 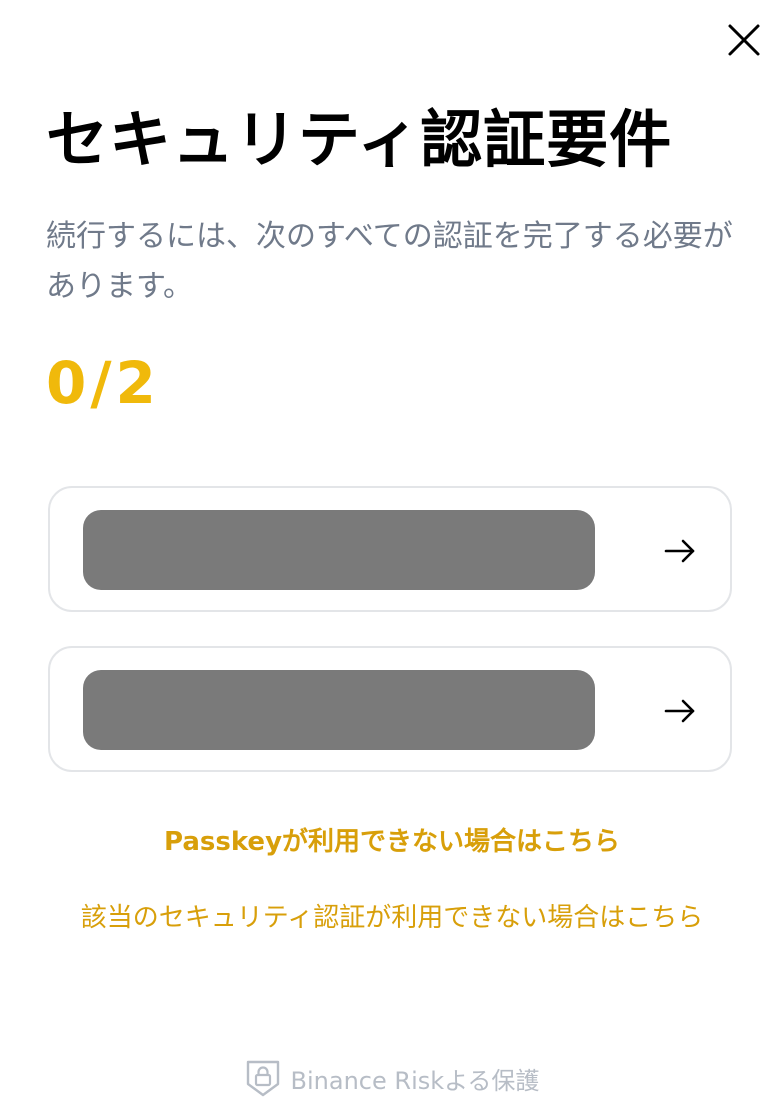 What do you see at coordinates (392, 918) in the screenshot?
I see `security-unavailable-link: 該当のセキュリティ認証が利用できない場合はこちら` at bounding box center [392, 918].